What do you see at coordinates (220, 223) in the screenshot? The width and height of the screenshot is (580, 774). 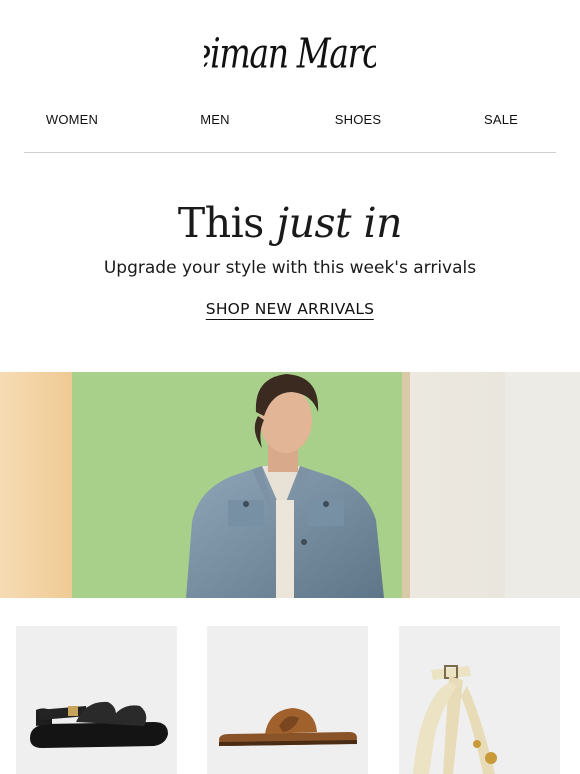 I see `hero-title-regular: This` at bounding box center [220, 223].